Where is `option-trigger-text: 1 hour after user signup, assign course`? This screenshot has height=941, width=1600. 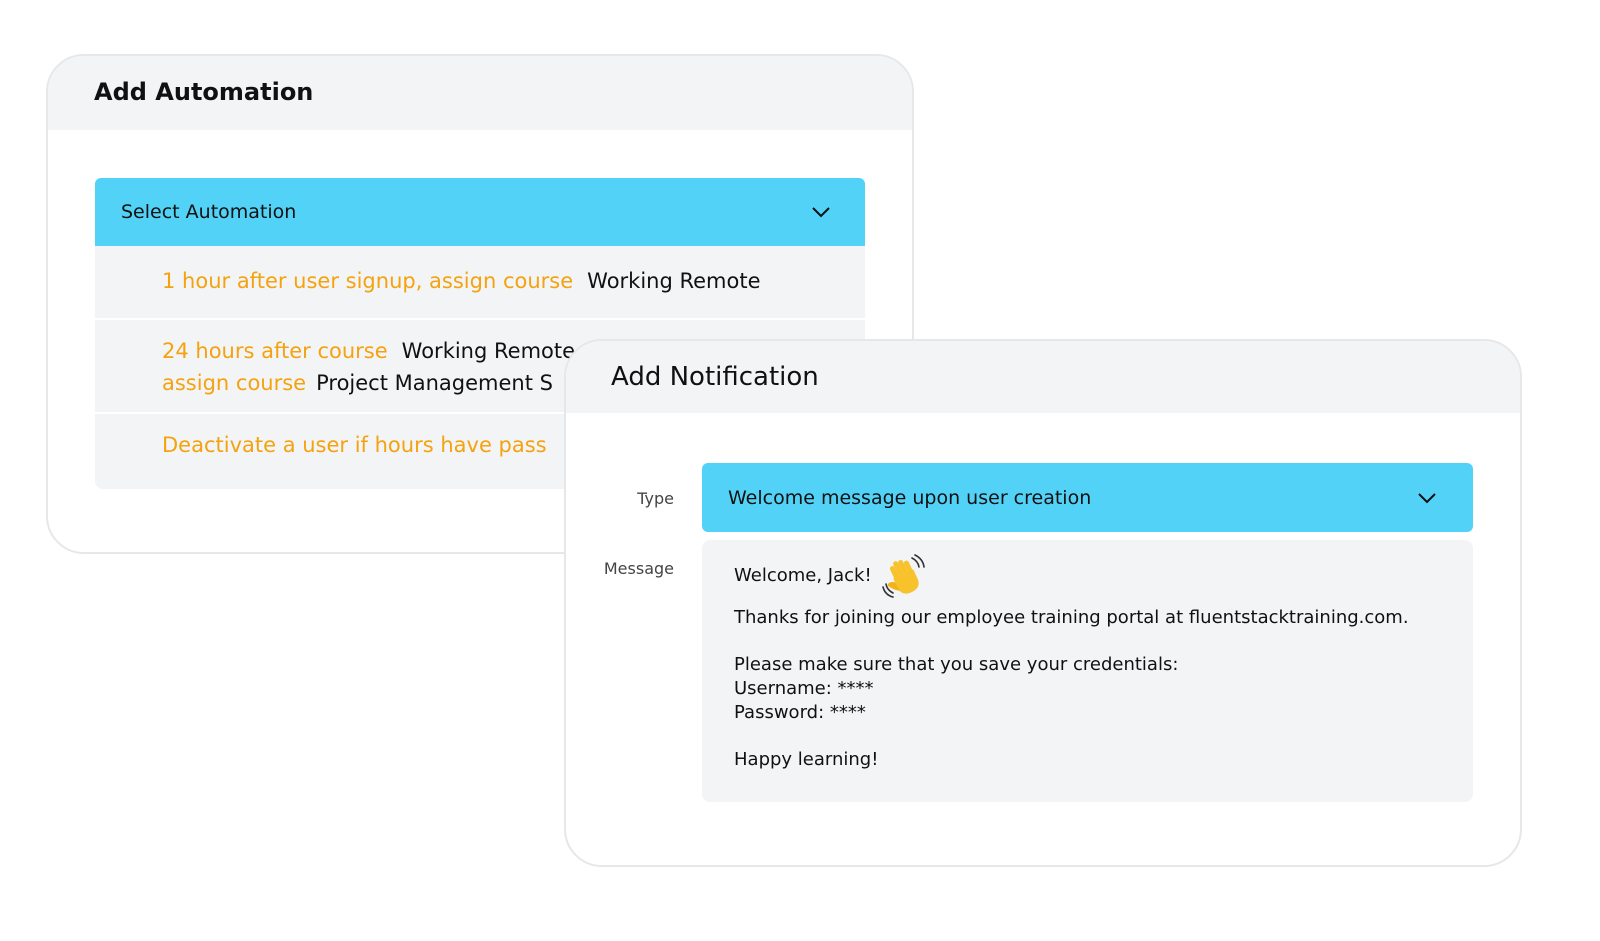 option-trigger-text: 1 hour after user signup, assign course is located at coordinates (368, 281).